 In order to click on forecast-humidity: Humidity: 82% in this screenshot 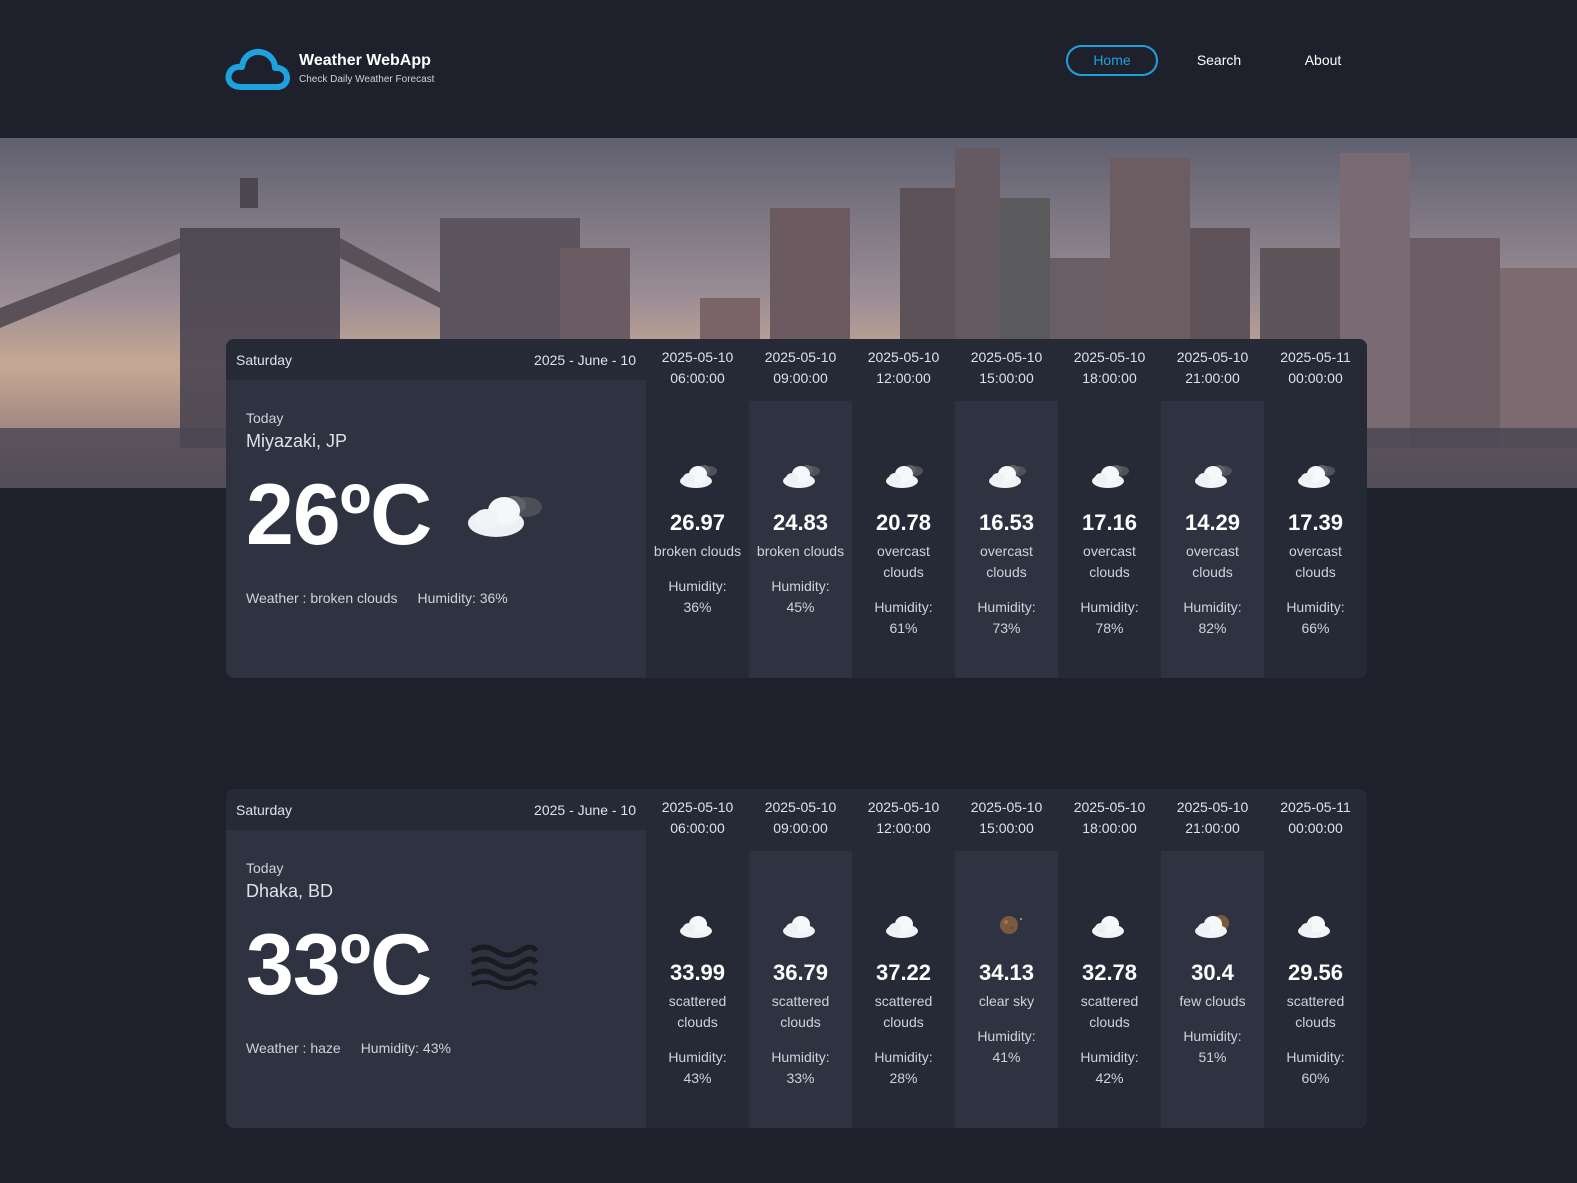, I will do `click(1213, 618)`.